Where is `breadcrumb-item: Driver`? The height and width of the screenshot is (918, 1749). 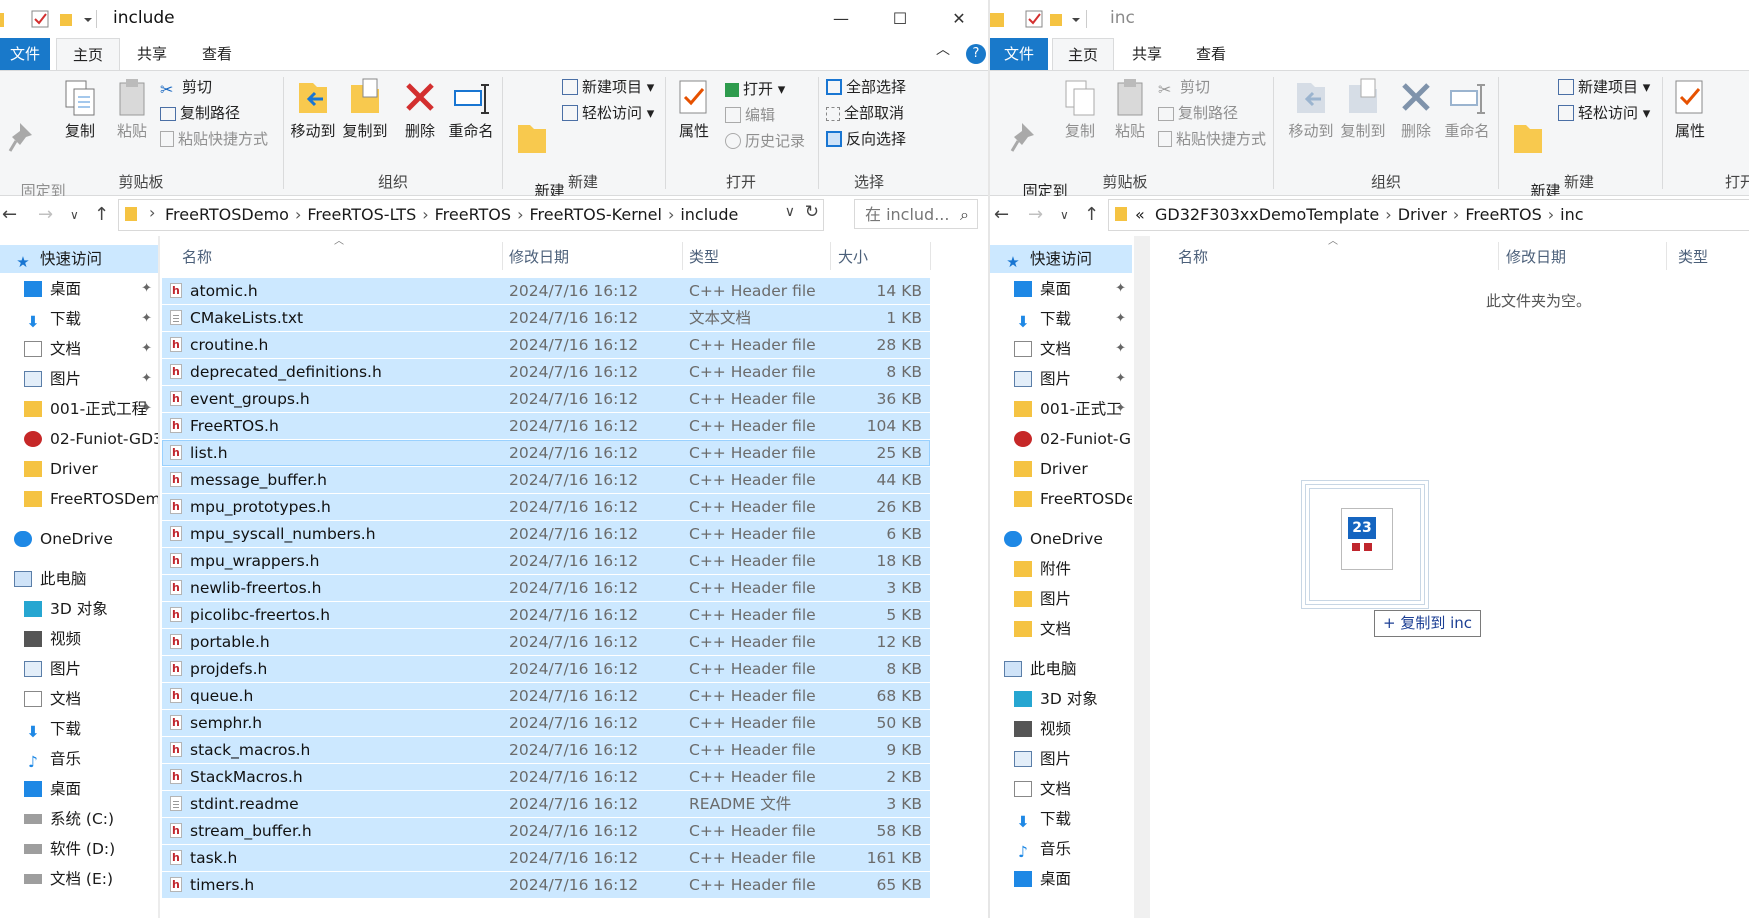 breadcrumb-item: Driver is located at coordinates (1422, 214).